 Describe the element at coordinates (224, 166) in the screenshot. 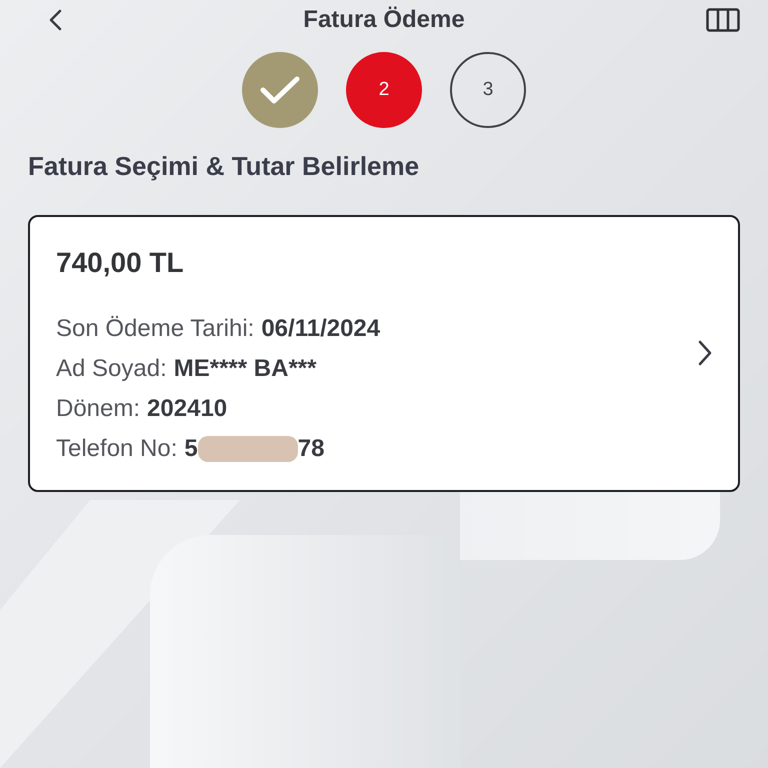

I see `section-title: Fatura Seçimi & Tutar Belirleme` at that location.